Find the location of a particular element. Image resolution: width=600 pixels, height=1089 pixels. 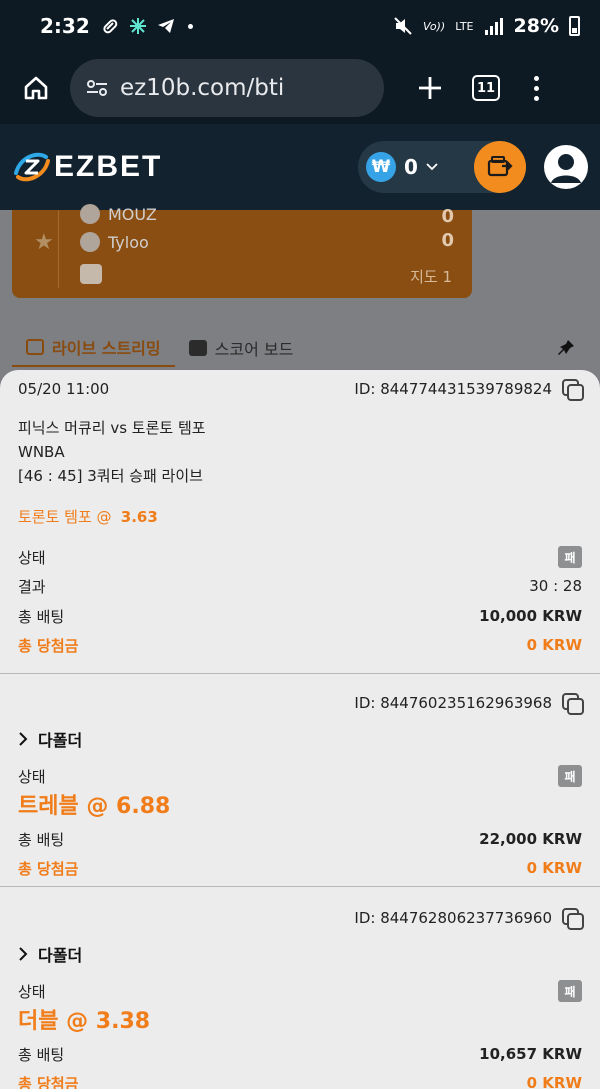

tab-switcher-button: 11 is located at coordinates (486, 88).